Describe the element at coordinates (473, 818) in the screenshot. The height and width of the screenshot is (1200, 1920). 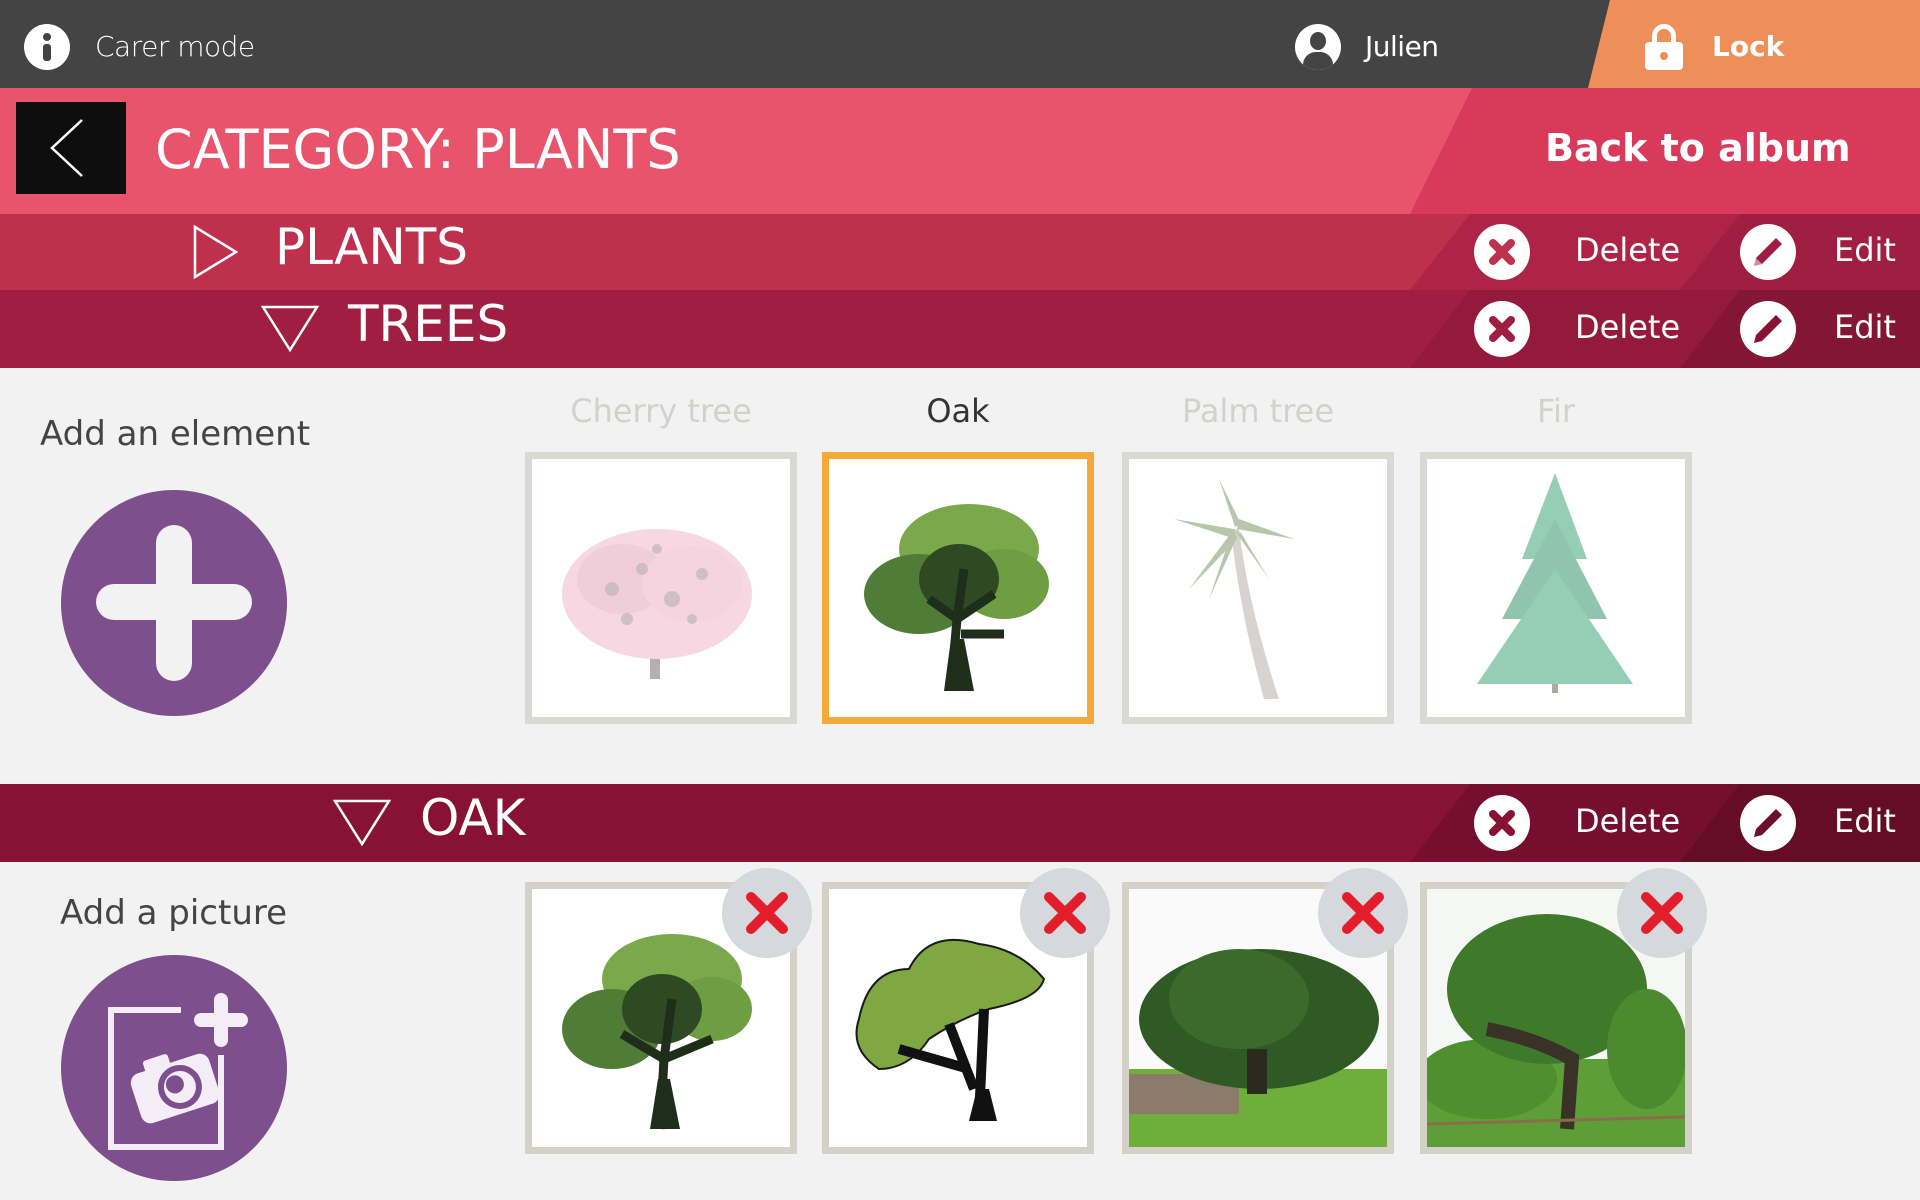
I see `row-title: OAK` at that location.